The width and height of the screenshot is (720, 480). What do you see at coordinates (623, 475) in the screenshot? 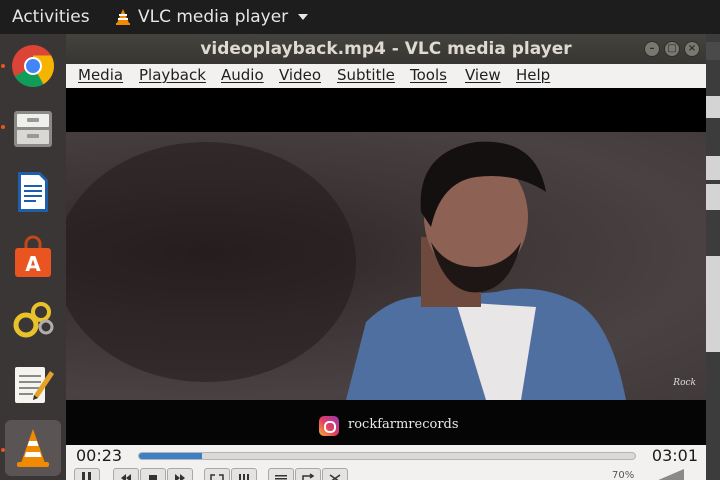
I see `volume-label: 70%` at bounding box center [623, 475].